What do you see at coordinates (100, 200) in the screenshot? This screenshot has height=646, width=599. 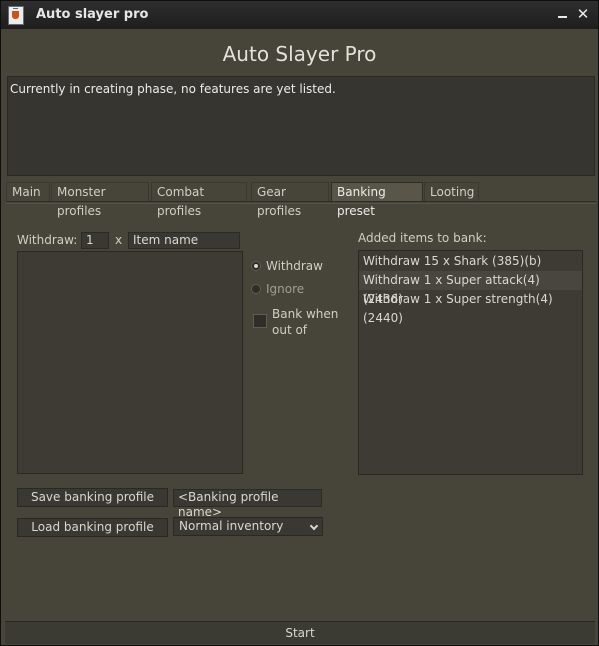 I see `tab-monster-profiles: Monster profiles` at bounding box center [100, 200].